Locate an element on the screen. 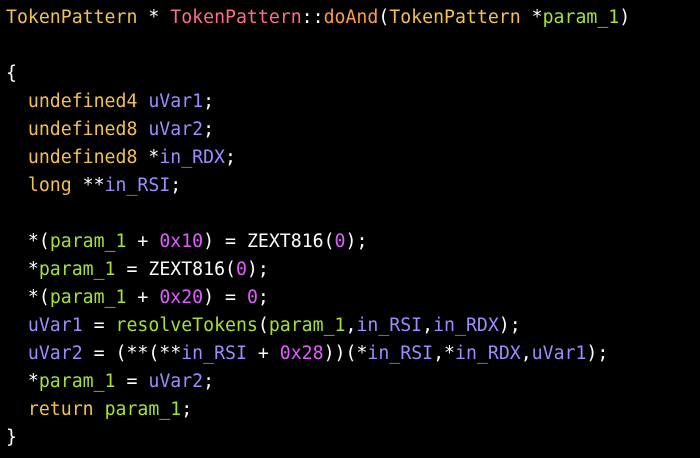 The width and height of the screenshot is (700, 458). code-line: undefined8 *in_RDX; is located at coordinates (351, 158).